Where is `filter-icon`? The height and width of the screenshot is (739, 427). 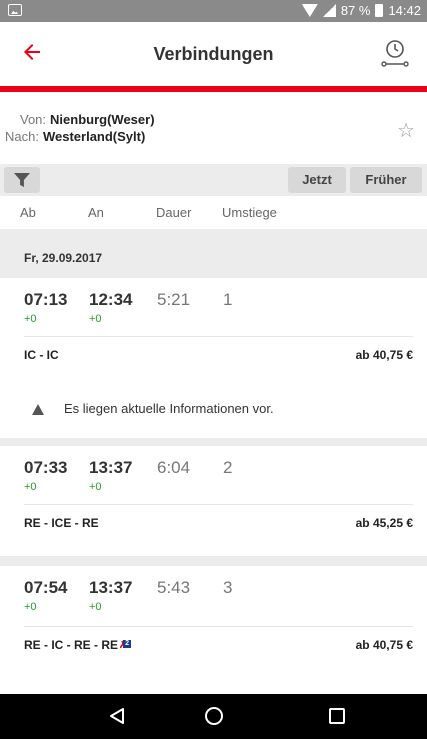 filter-icon is located at coordinates (22, 180).